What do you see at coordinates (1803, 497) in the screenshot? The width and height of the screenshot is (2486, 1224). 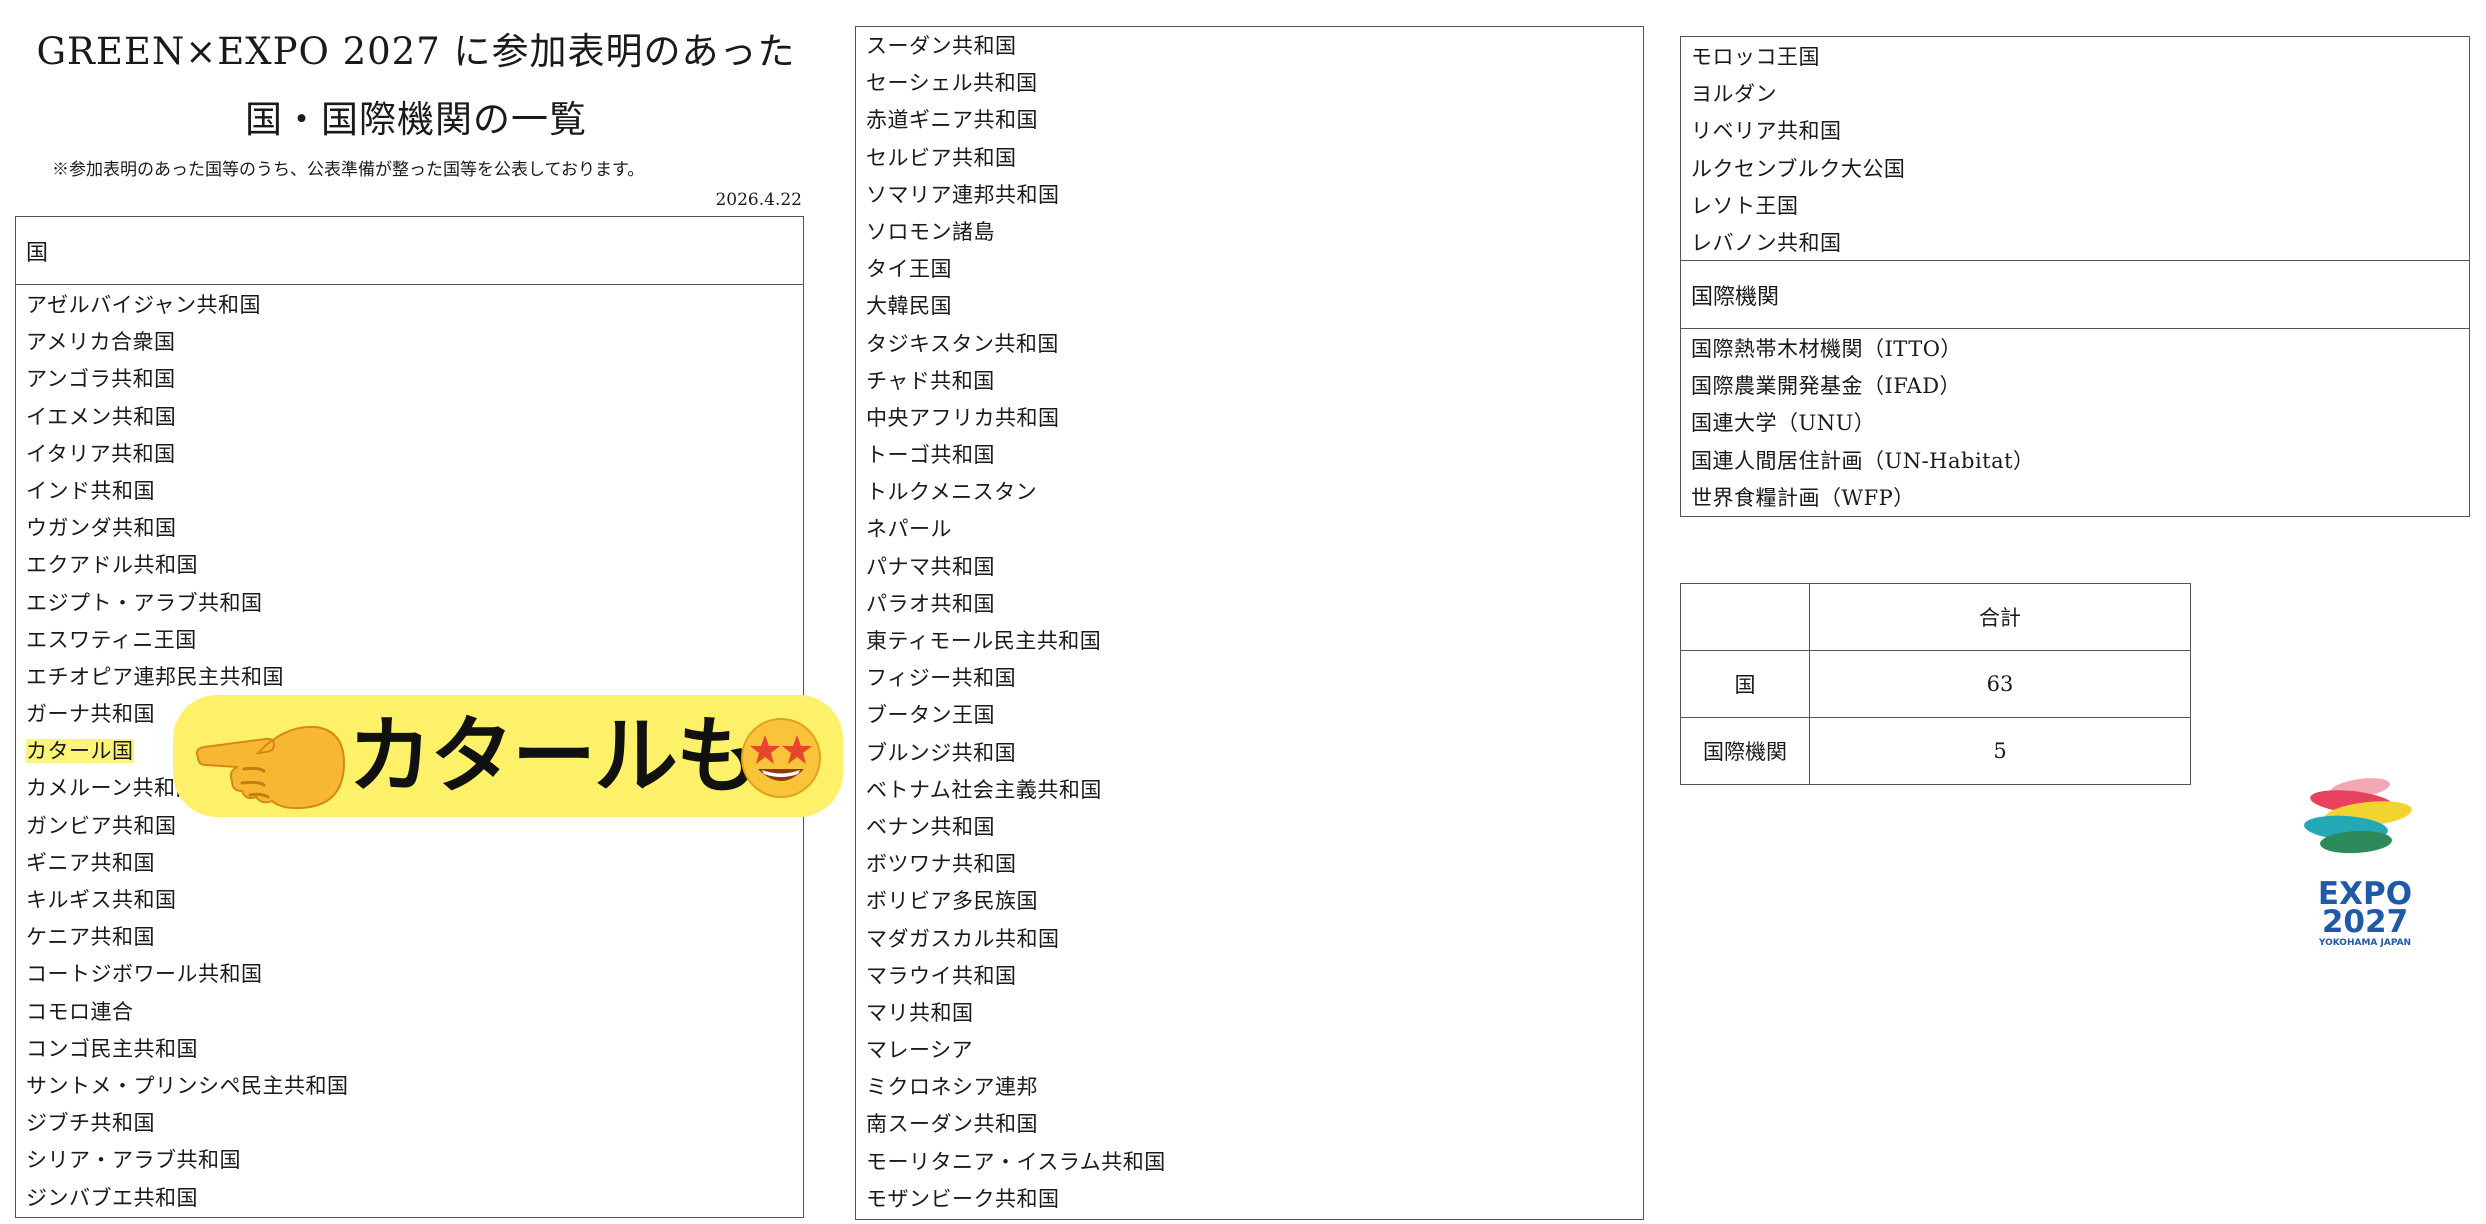 I see `item-label: 世界食糧計画（WFP）` at bounding box center [1803, 497].